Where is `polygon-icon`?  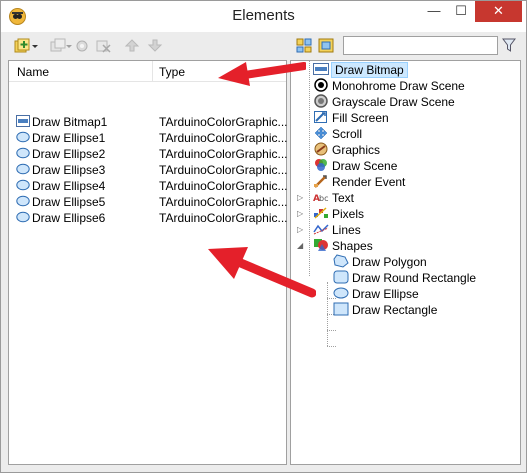
polygon-icon is located at coordinates (341, 262).